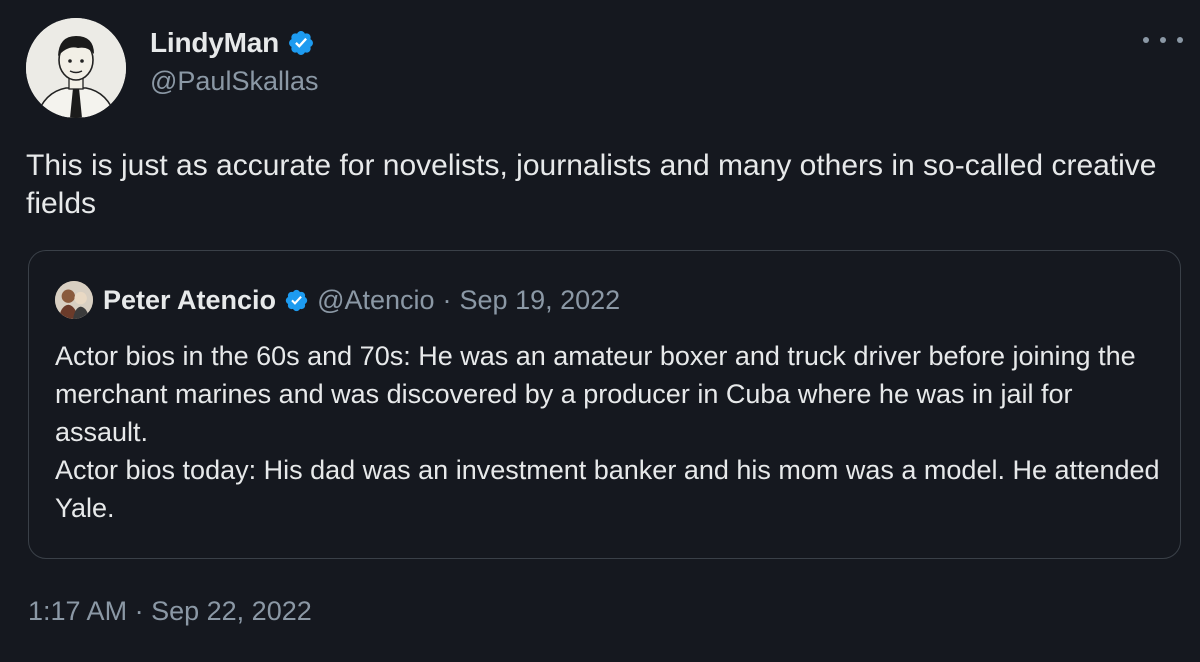 The image size is (1200, 662). What do you see at coordinates (540, 300) in the screenshot?
I see `quoted-date: Sep 19, 2022` at bounding box center [540, 300].